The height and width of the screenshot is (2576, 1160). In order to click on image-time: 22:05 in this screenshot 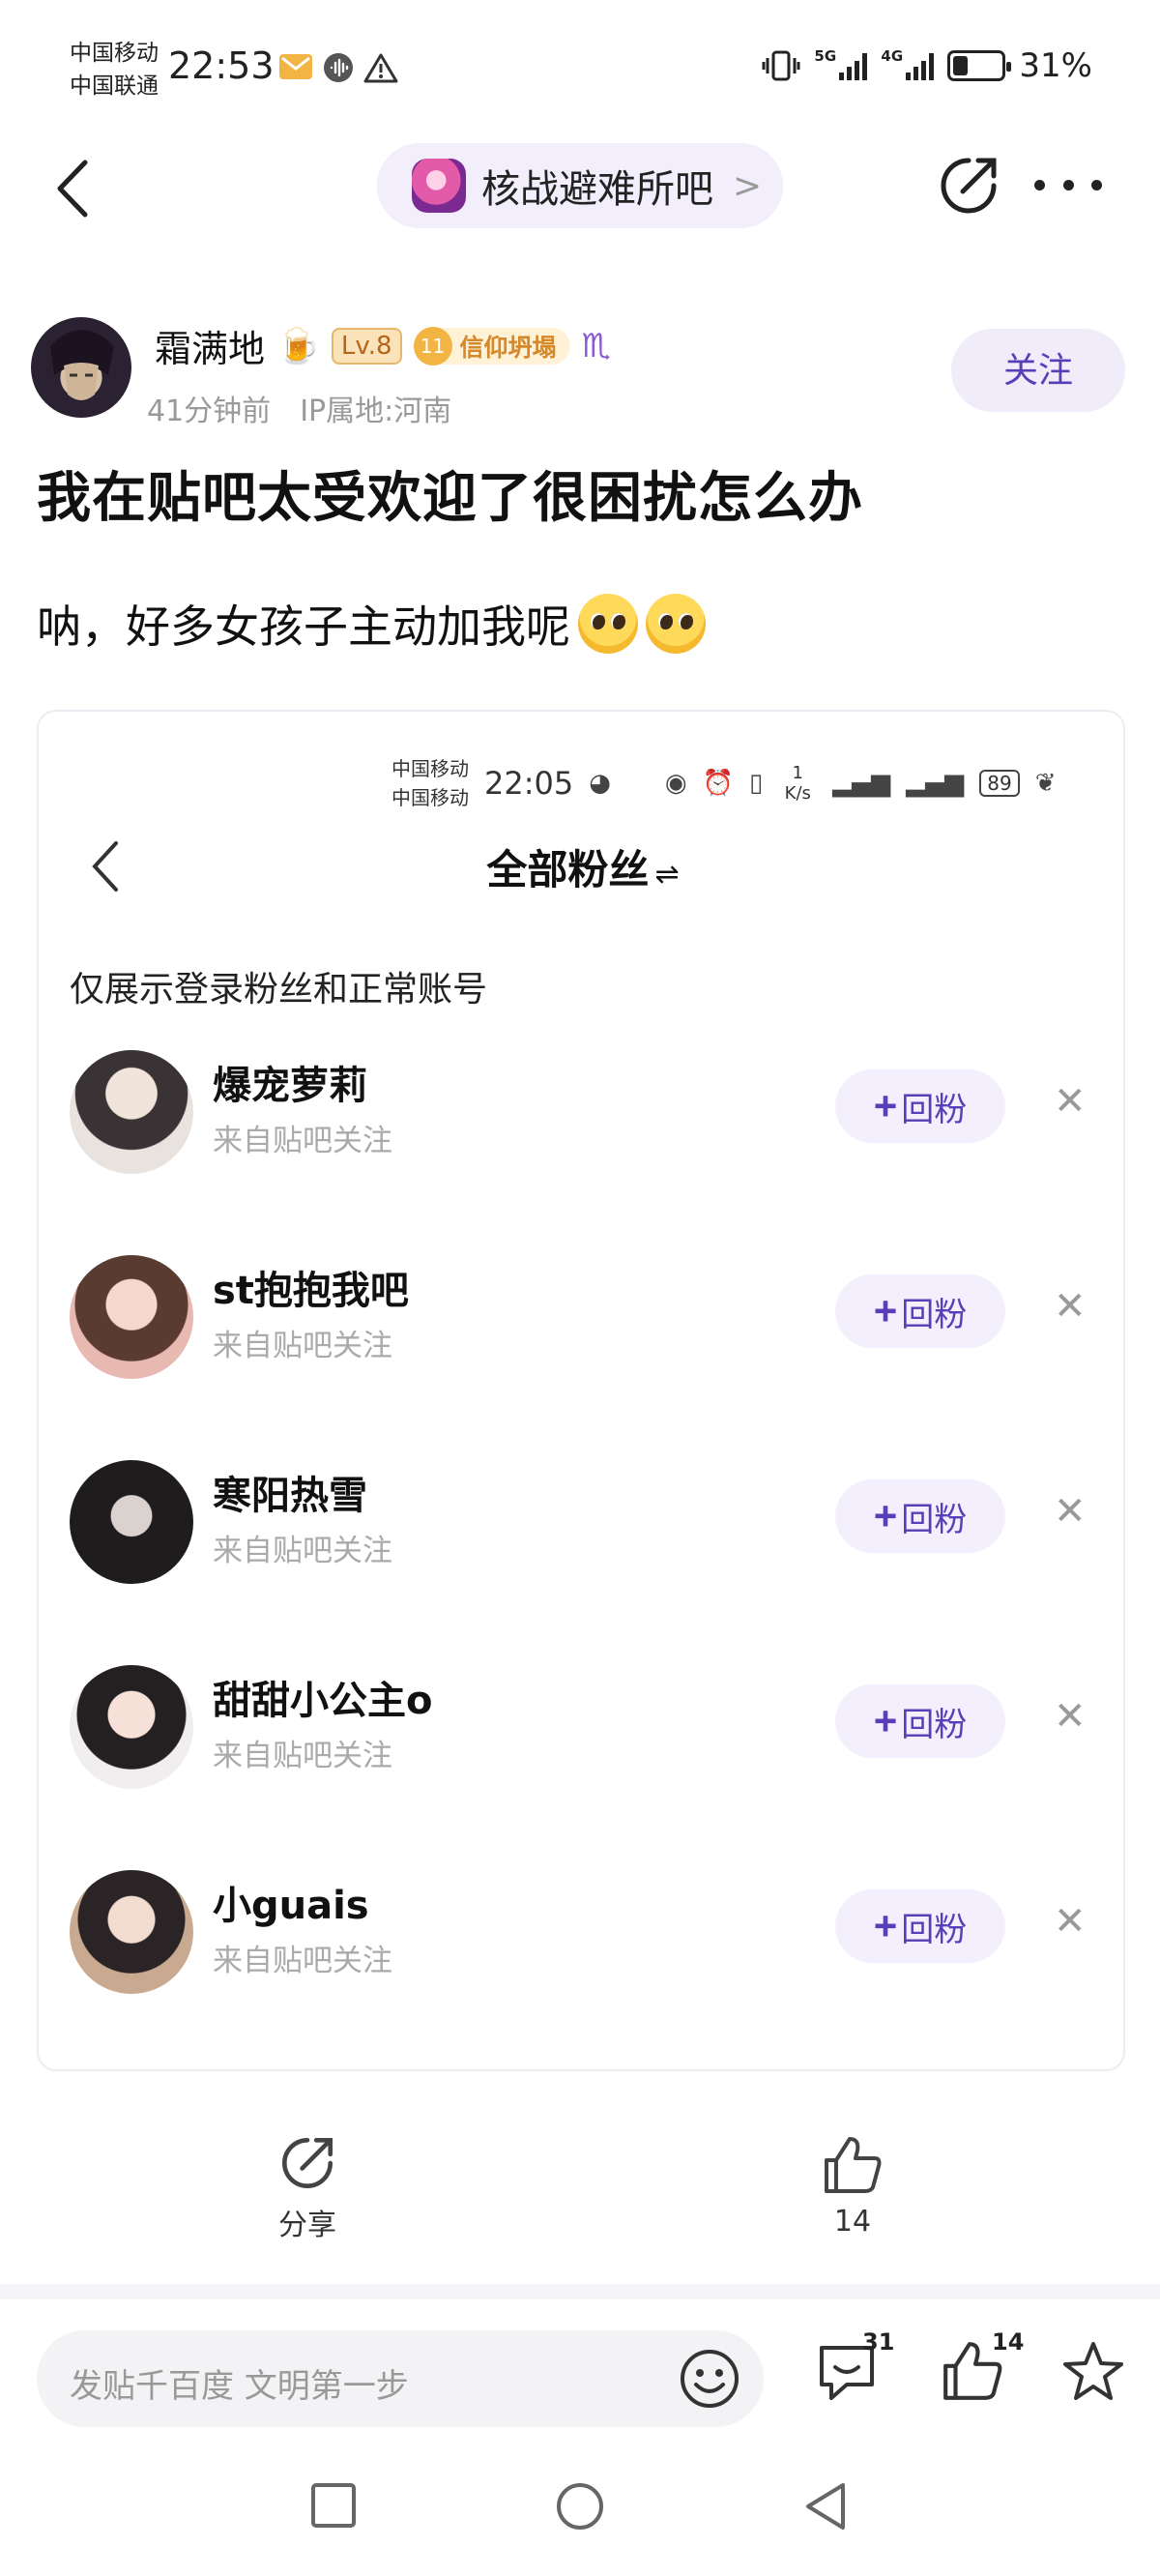, I will do `click(529, 783)`.